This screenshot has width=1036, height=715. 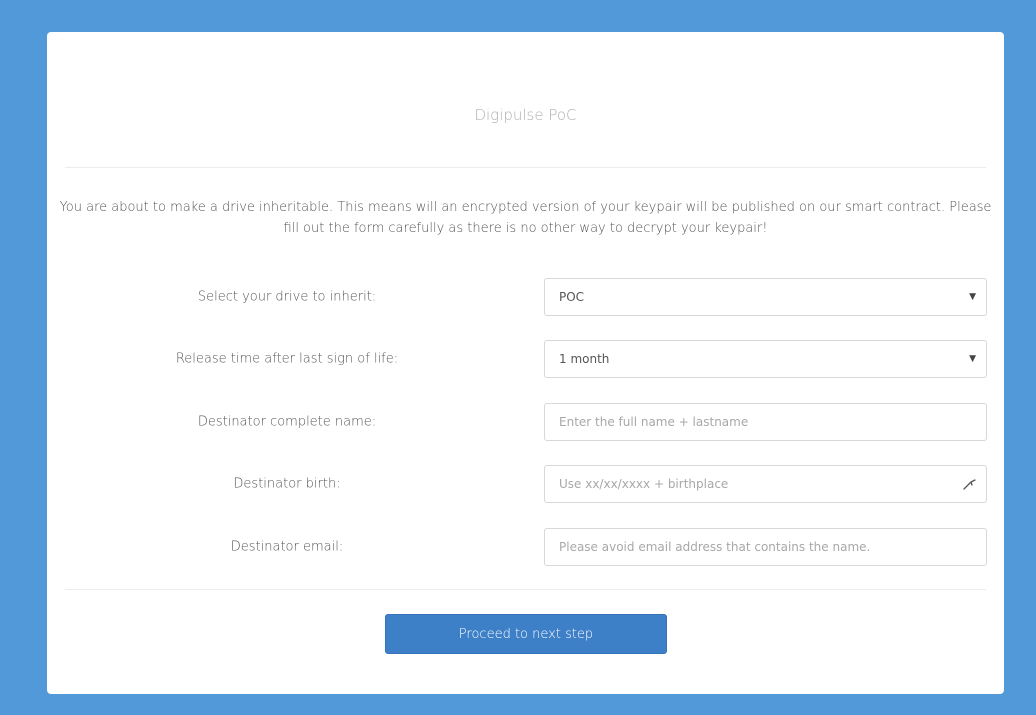 What do you see at coordinates (654, 422) in the screenshot?
I see `name-input-placeholder: Enter the full name + lastname` at bounding box center [654, 422].